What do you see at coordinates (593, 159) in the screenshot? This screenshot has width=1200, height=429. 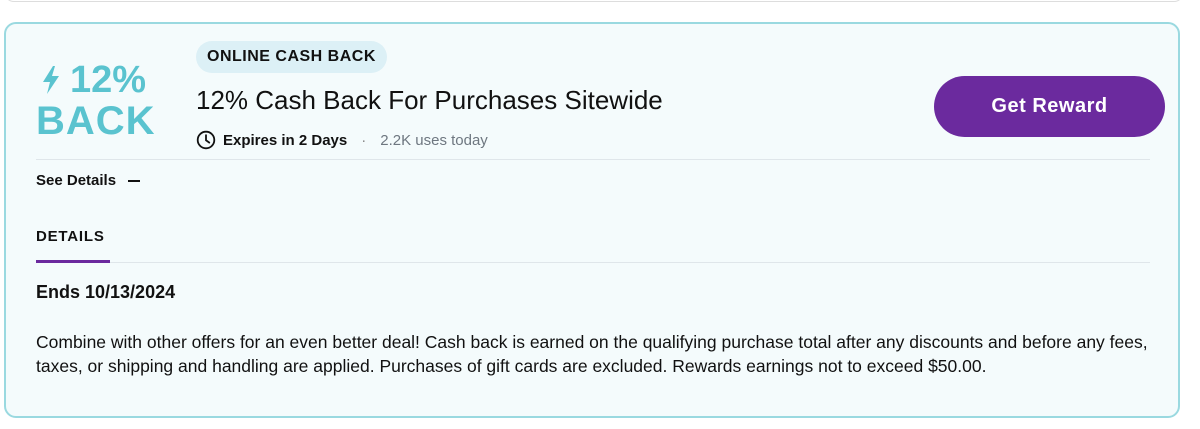 I see `divider` at bounding box center [593, 159].